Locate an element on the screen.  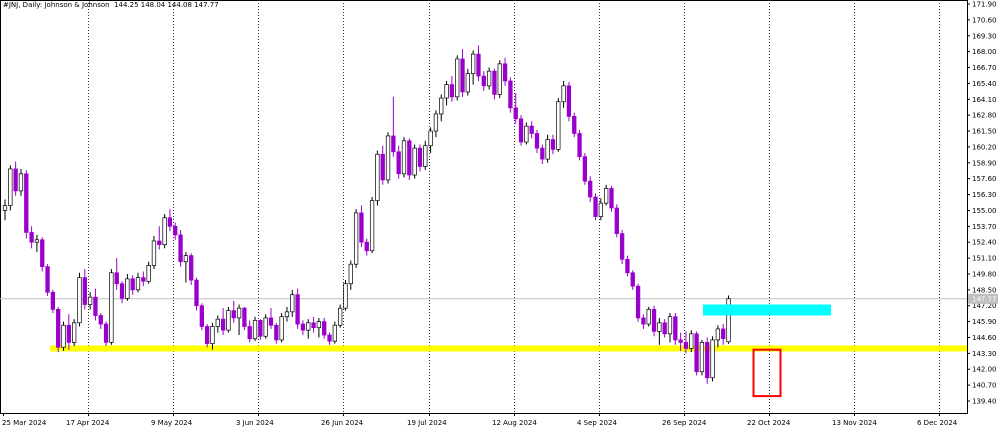
y-tick-label: 153.70 is located at coordinates (984, 227).